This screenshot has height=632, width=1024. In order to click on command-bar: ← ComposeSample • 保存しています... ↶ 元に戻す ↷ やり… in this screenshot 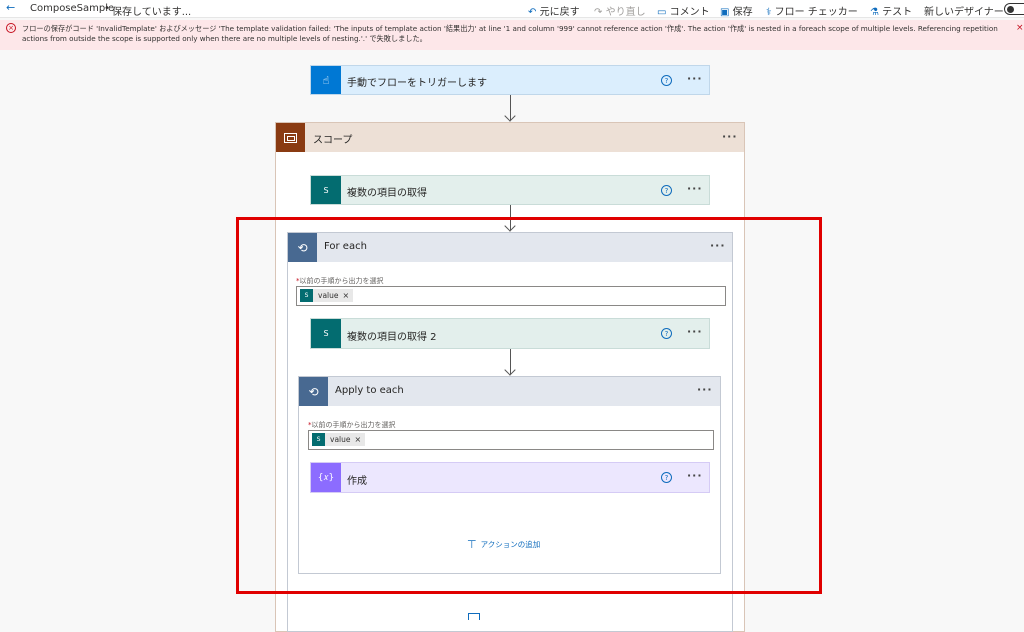, I will do `click(512, 9)`.